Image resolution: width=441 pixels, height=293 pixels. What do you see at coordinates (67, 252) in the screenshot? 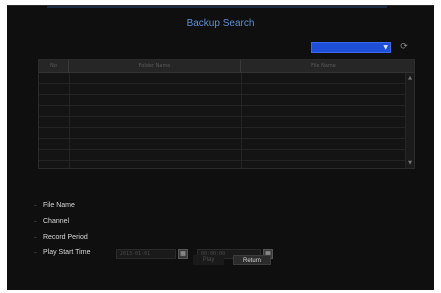
I see `play-start-time-label: Play Start Time` at bounding box center [67, 252].